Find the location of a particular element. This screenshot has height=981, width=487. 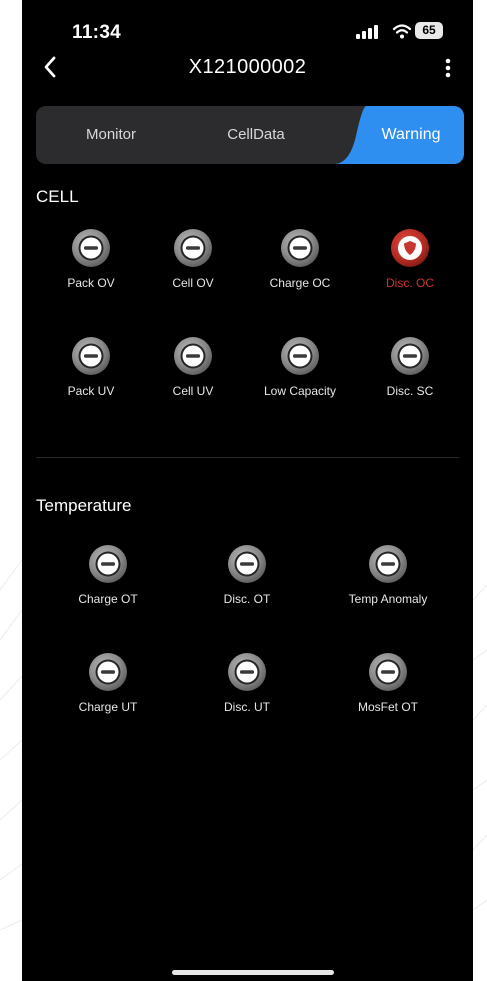

warning-charge-ut: Charge UT is located at coordinates (108, 683).